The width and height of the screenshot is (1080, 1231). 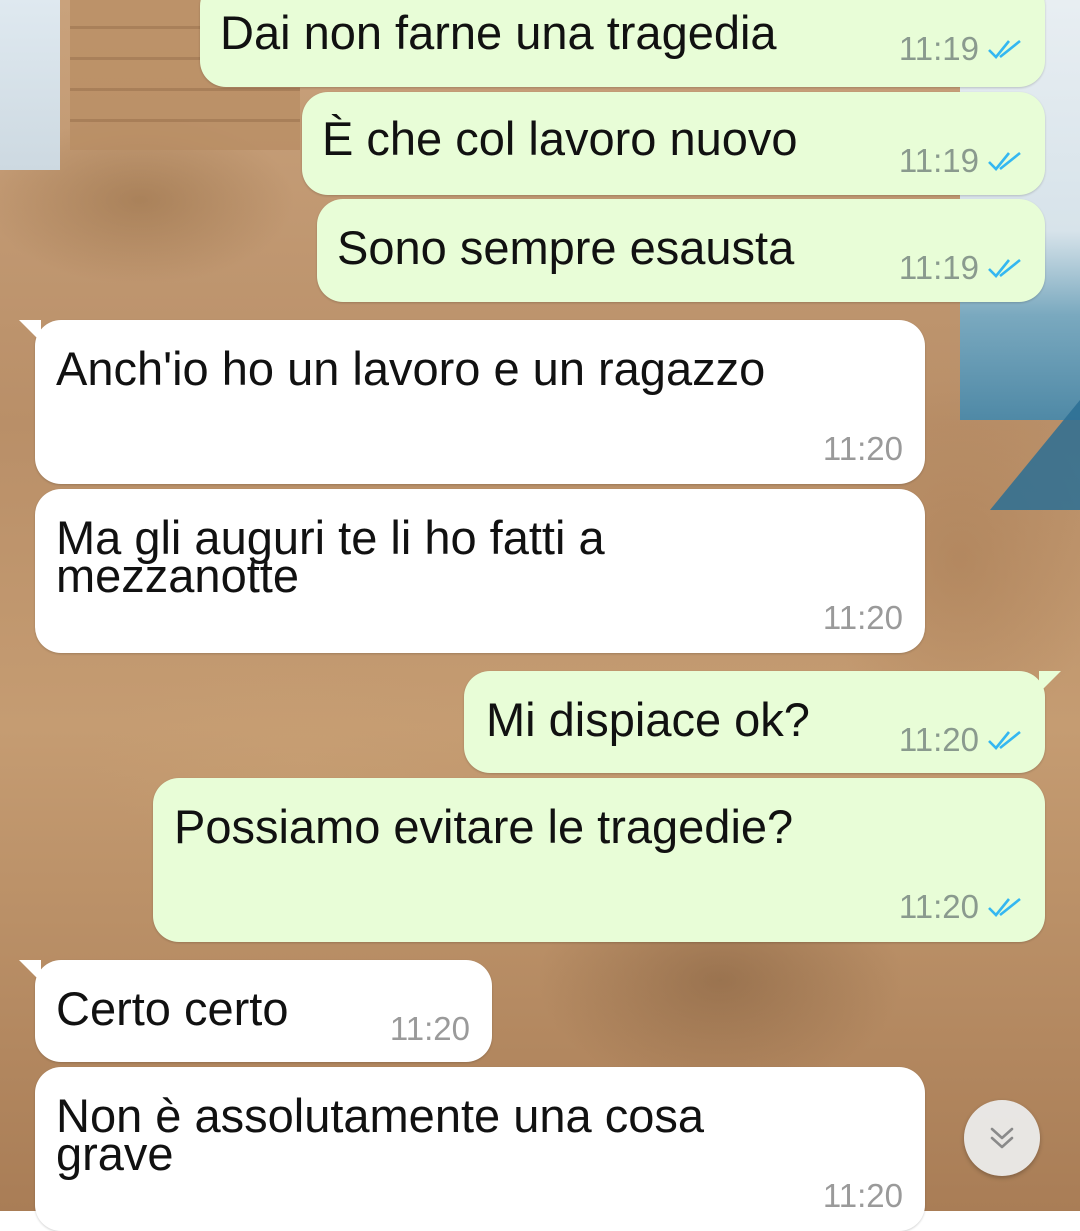 I want to click on message-text: Dai non farne una tragedia, so click(x=498, y=32).